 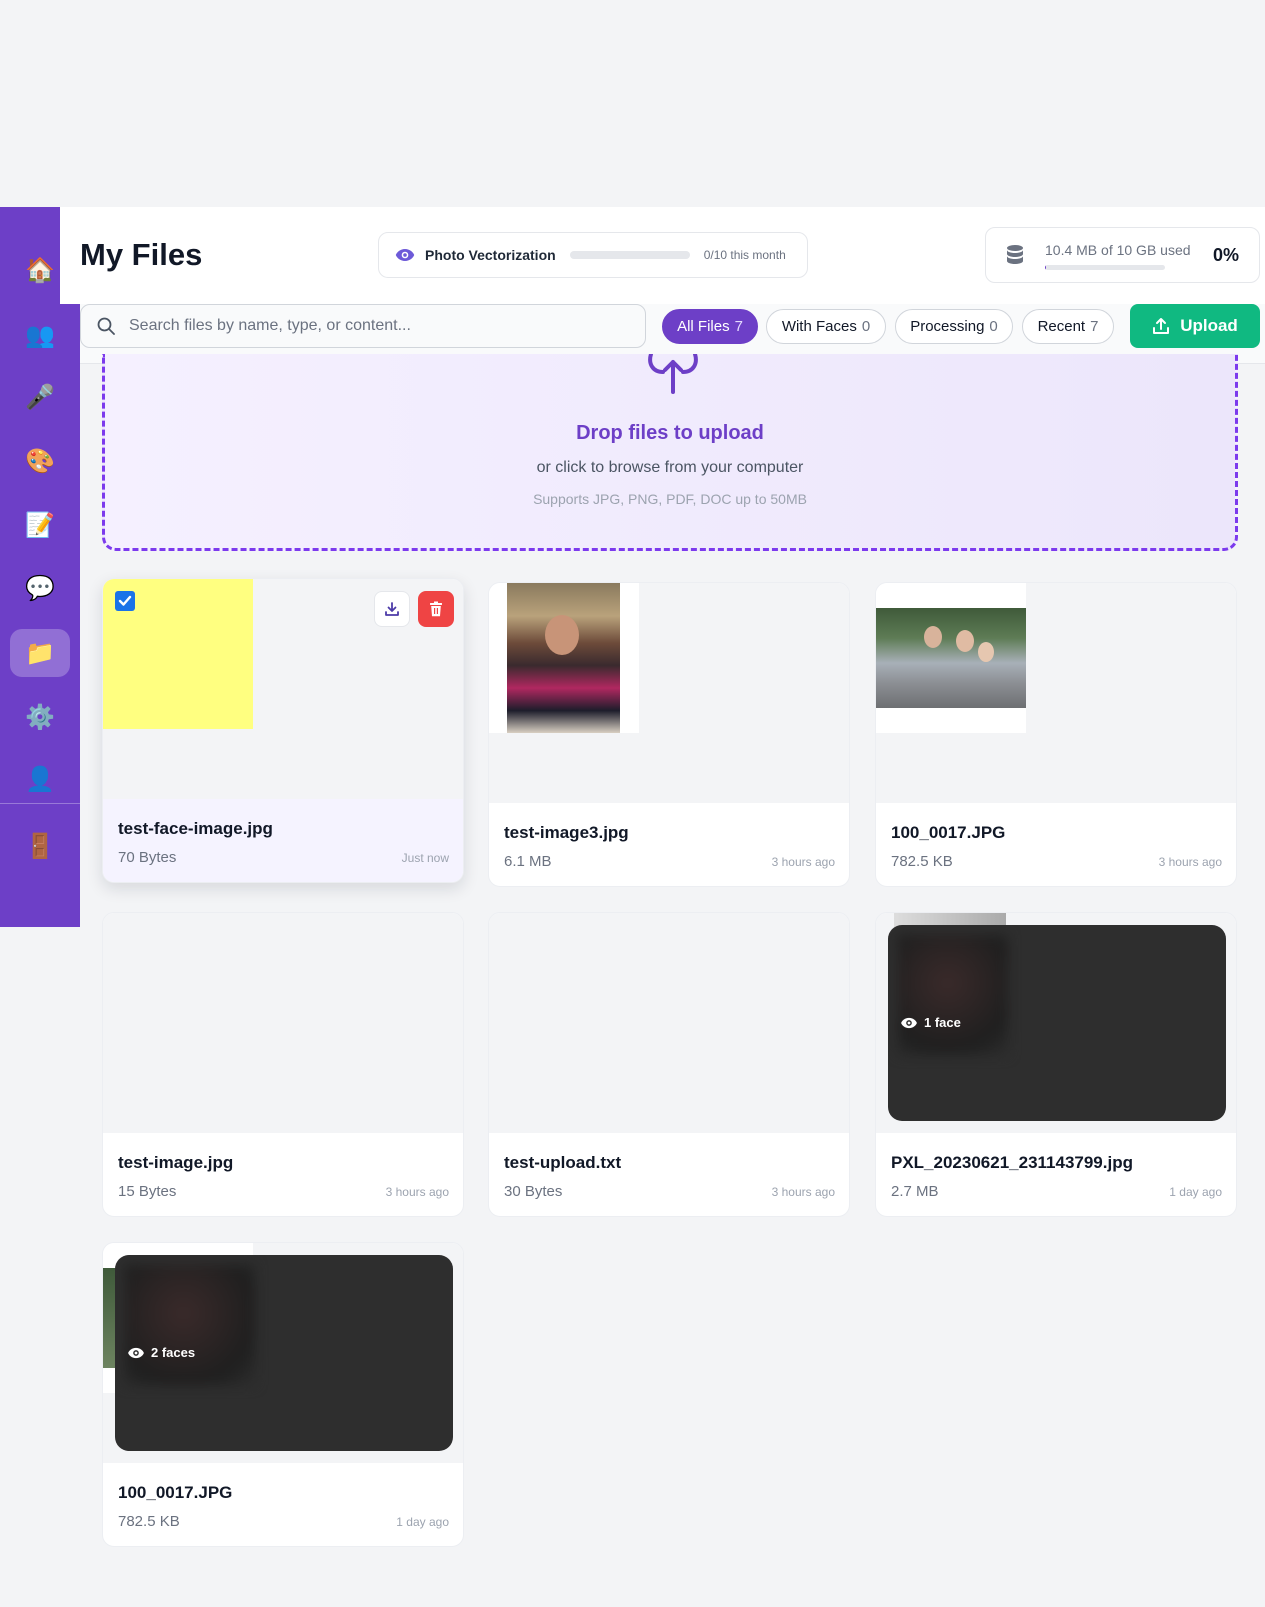 What do you see at coordinates (528, 861) in the screenshot?
I see `file-size: 6.1 MB` at bounding box center [528, 861].